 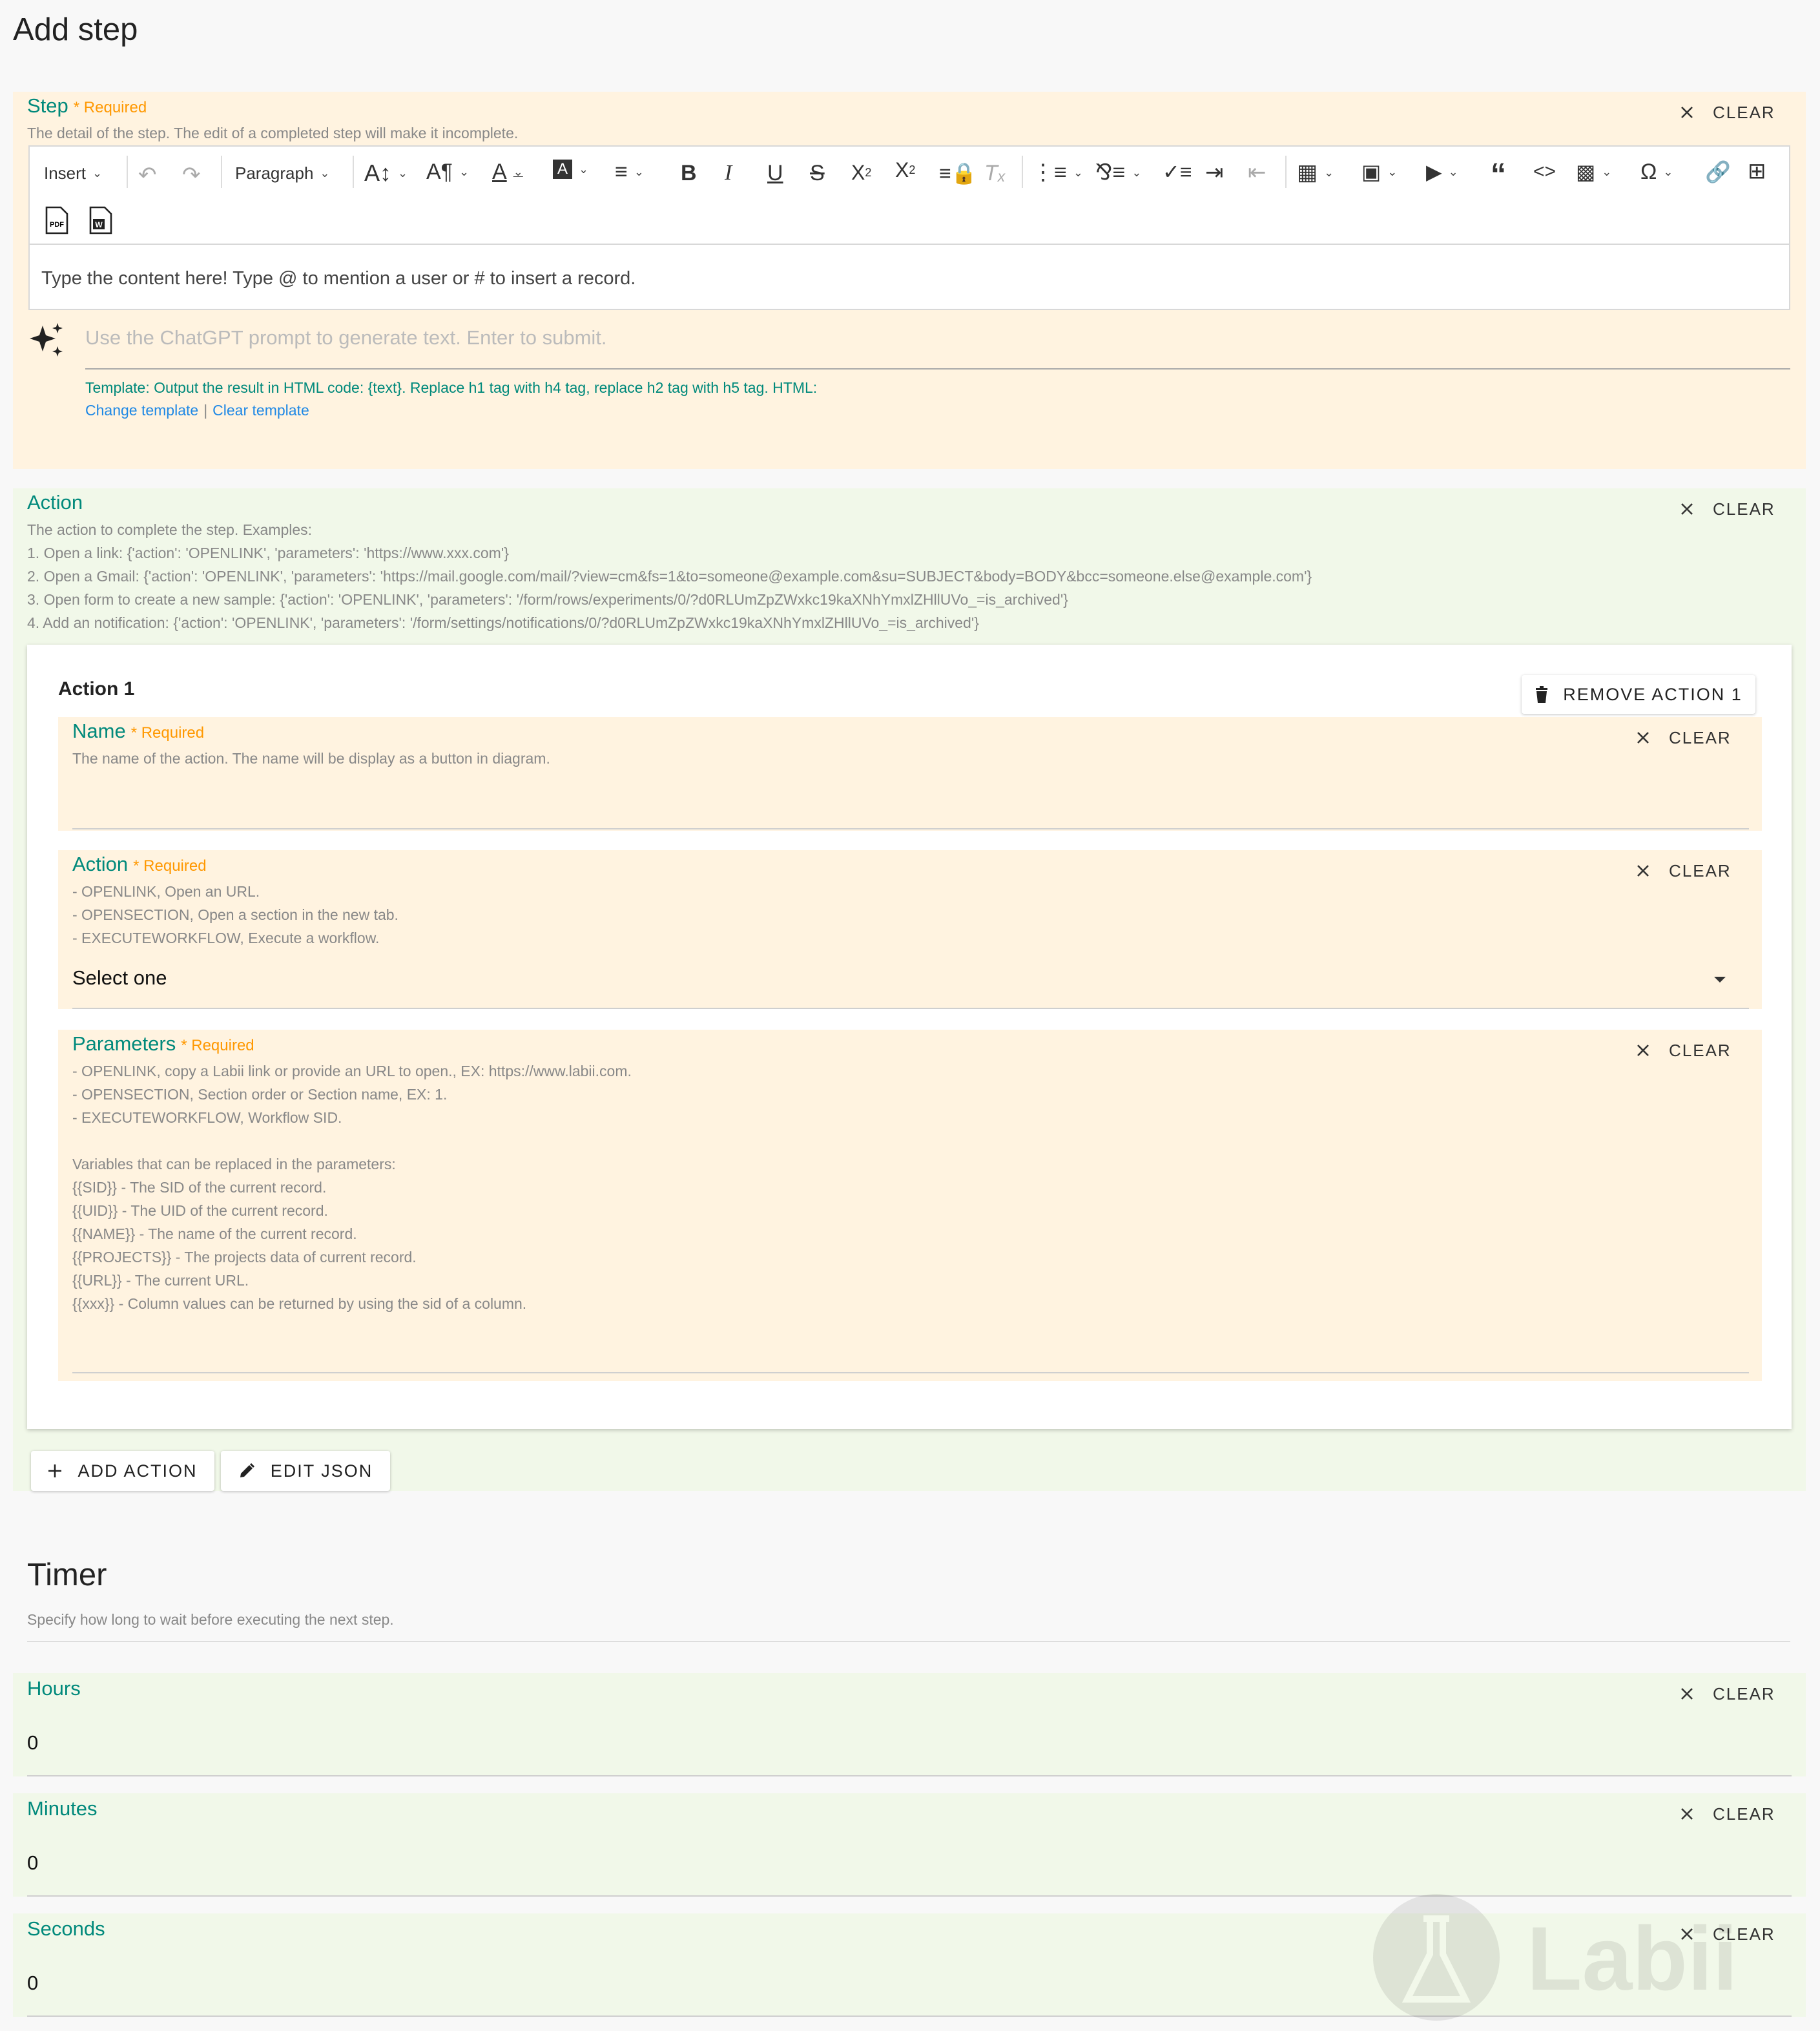 What do you see at coordinates (911, 828) in the screenshot?
I see `name-input` at bounding box center [911, 828].